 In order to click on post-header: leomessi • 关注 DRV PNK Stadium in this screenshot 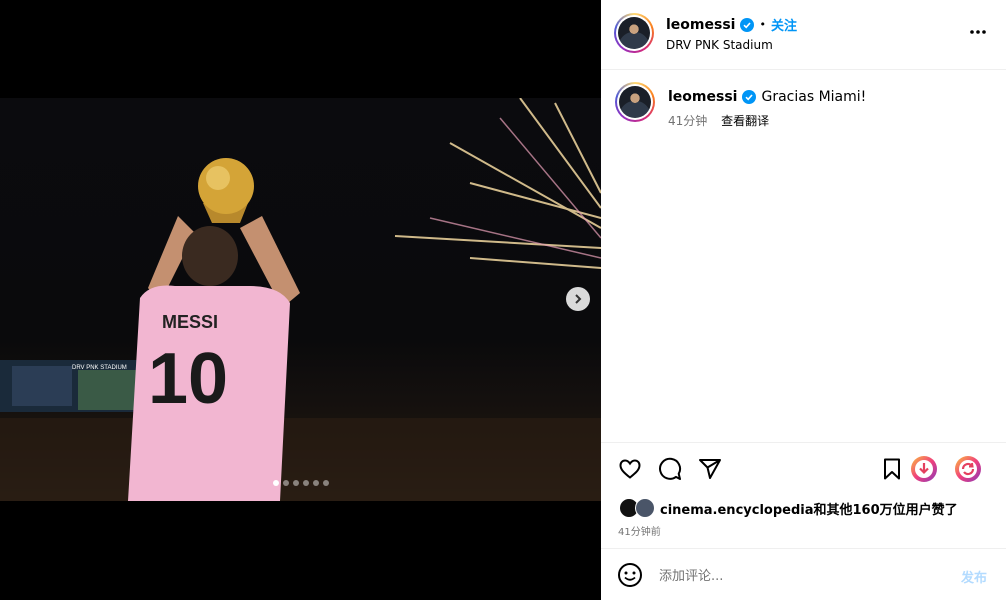, I will do `click(803, 35)`.